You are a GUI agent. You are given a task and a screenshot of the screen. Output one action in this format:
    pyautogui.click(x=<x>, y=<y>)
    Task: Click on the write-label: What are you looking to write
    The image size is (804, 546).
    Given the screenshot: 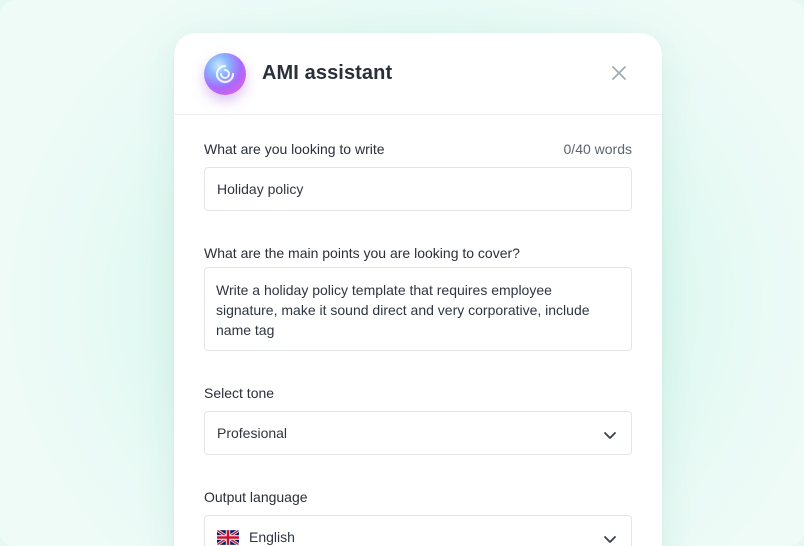 What is the action you would take?
    pyautogui.click(x=294, y=149)
    